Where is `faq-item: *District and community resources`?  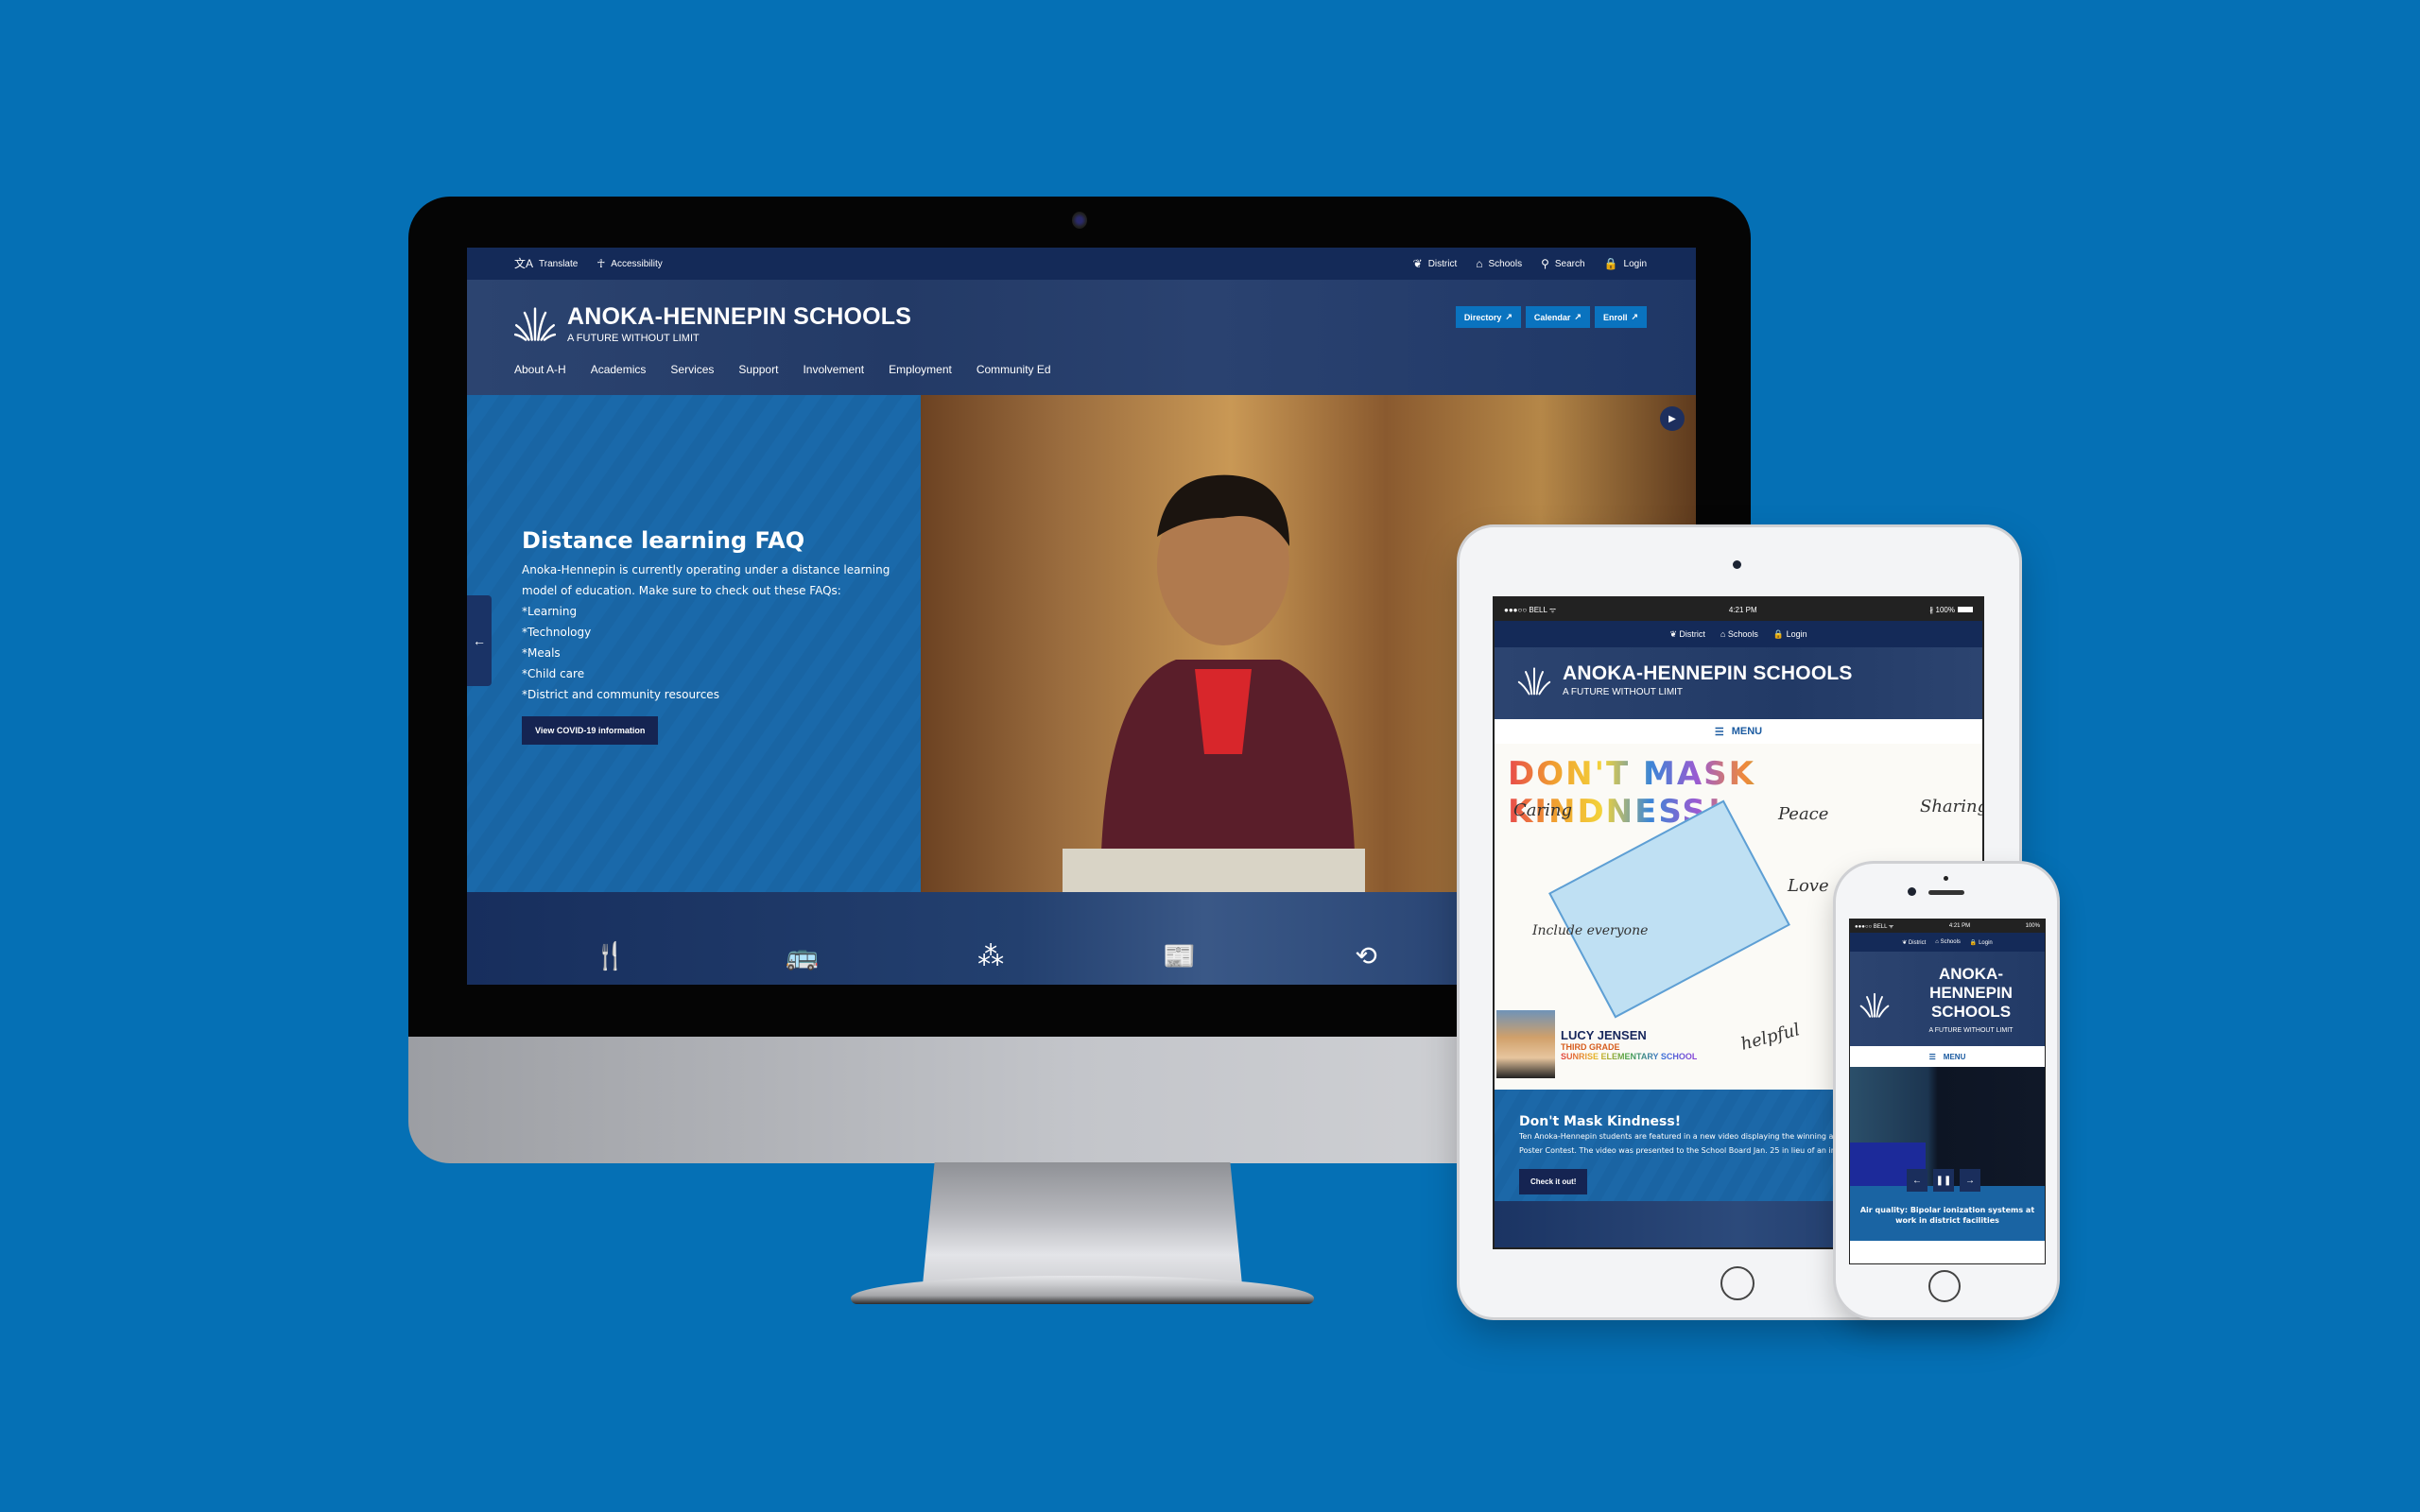
faq-item: *District and community resources is located at coordinates (621, 694).